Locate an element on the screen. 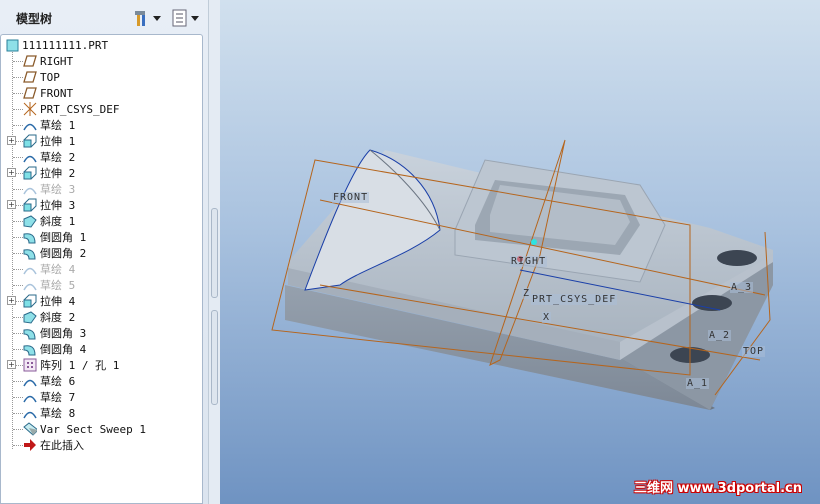 The width and height of the screenshot is (820, 504). hole is located at coordinates (737, 258).